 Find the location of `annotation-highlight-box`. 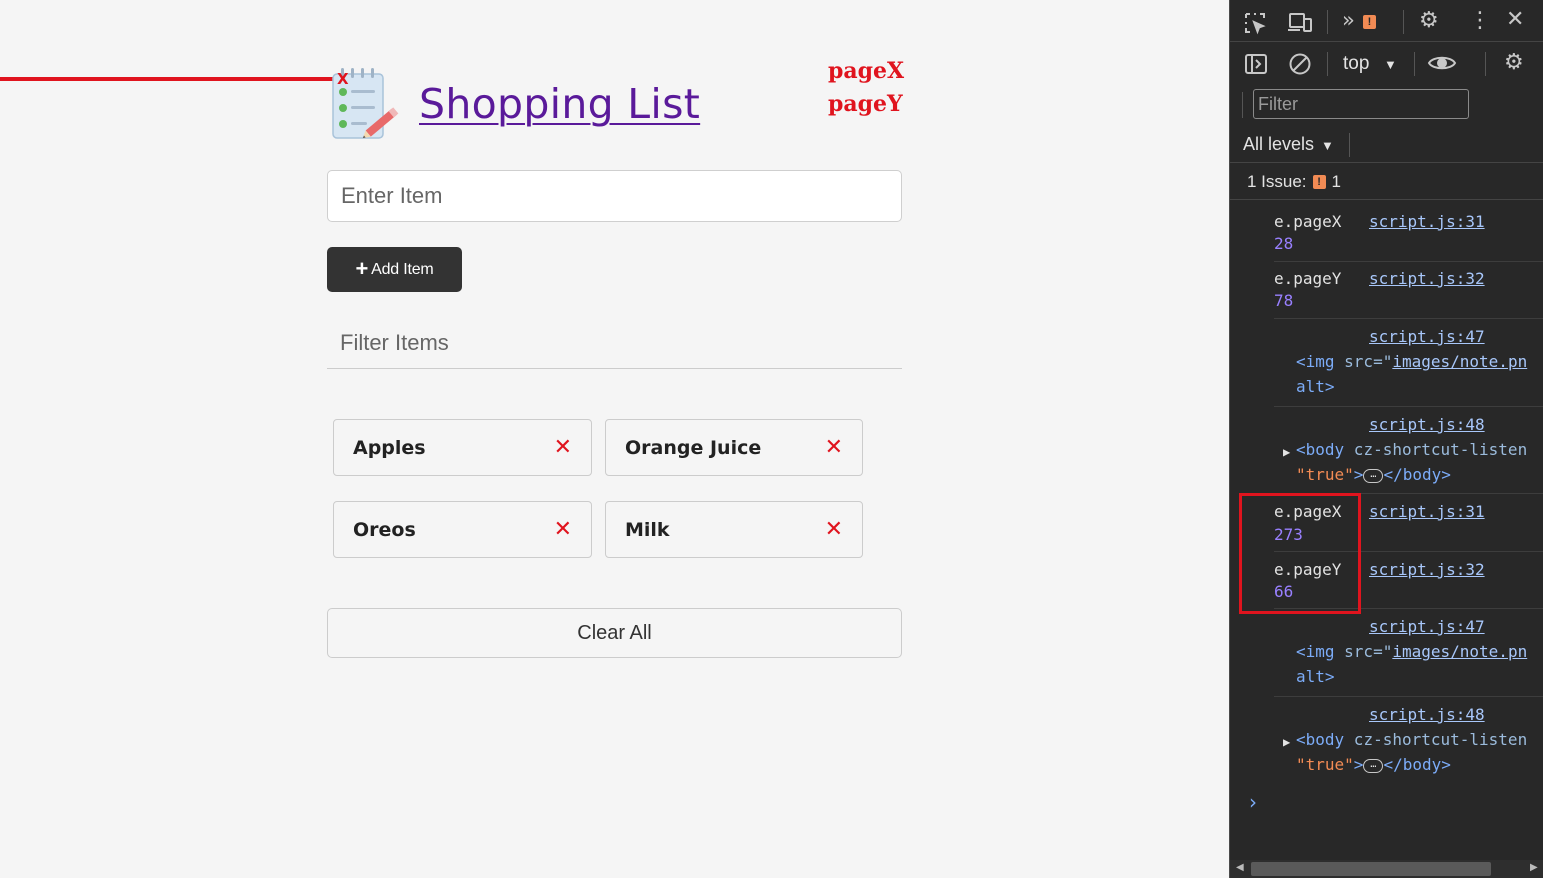

annotation-highlight-box is located at coordinates (1300, 553).